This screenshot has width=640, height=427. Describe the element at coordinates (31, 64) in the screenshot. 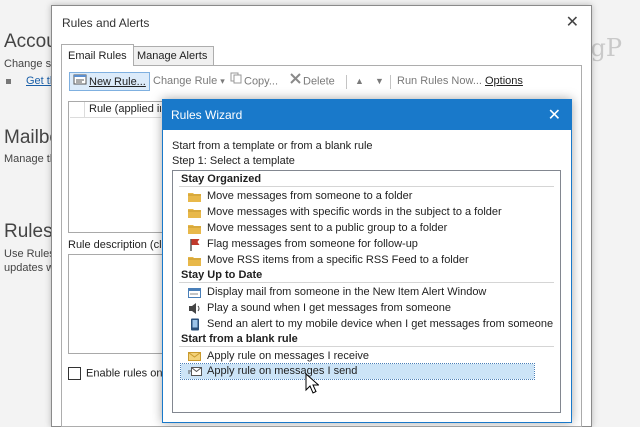

I see `account-text: Change se` at that location.